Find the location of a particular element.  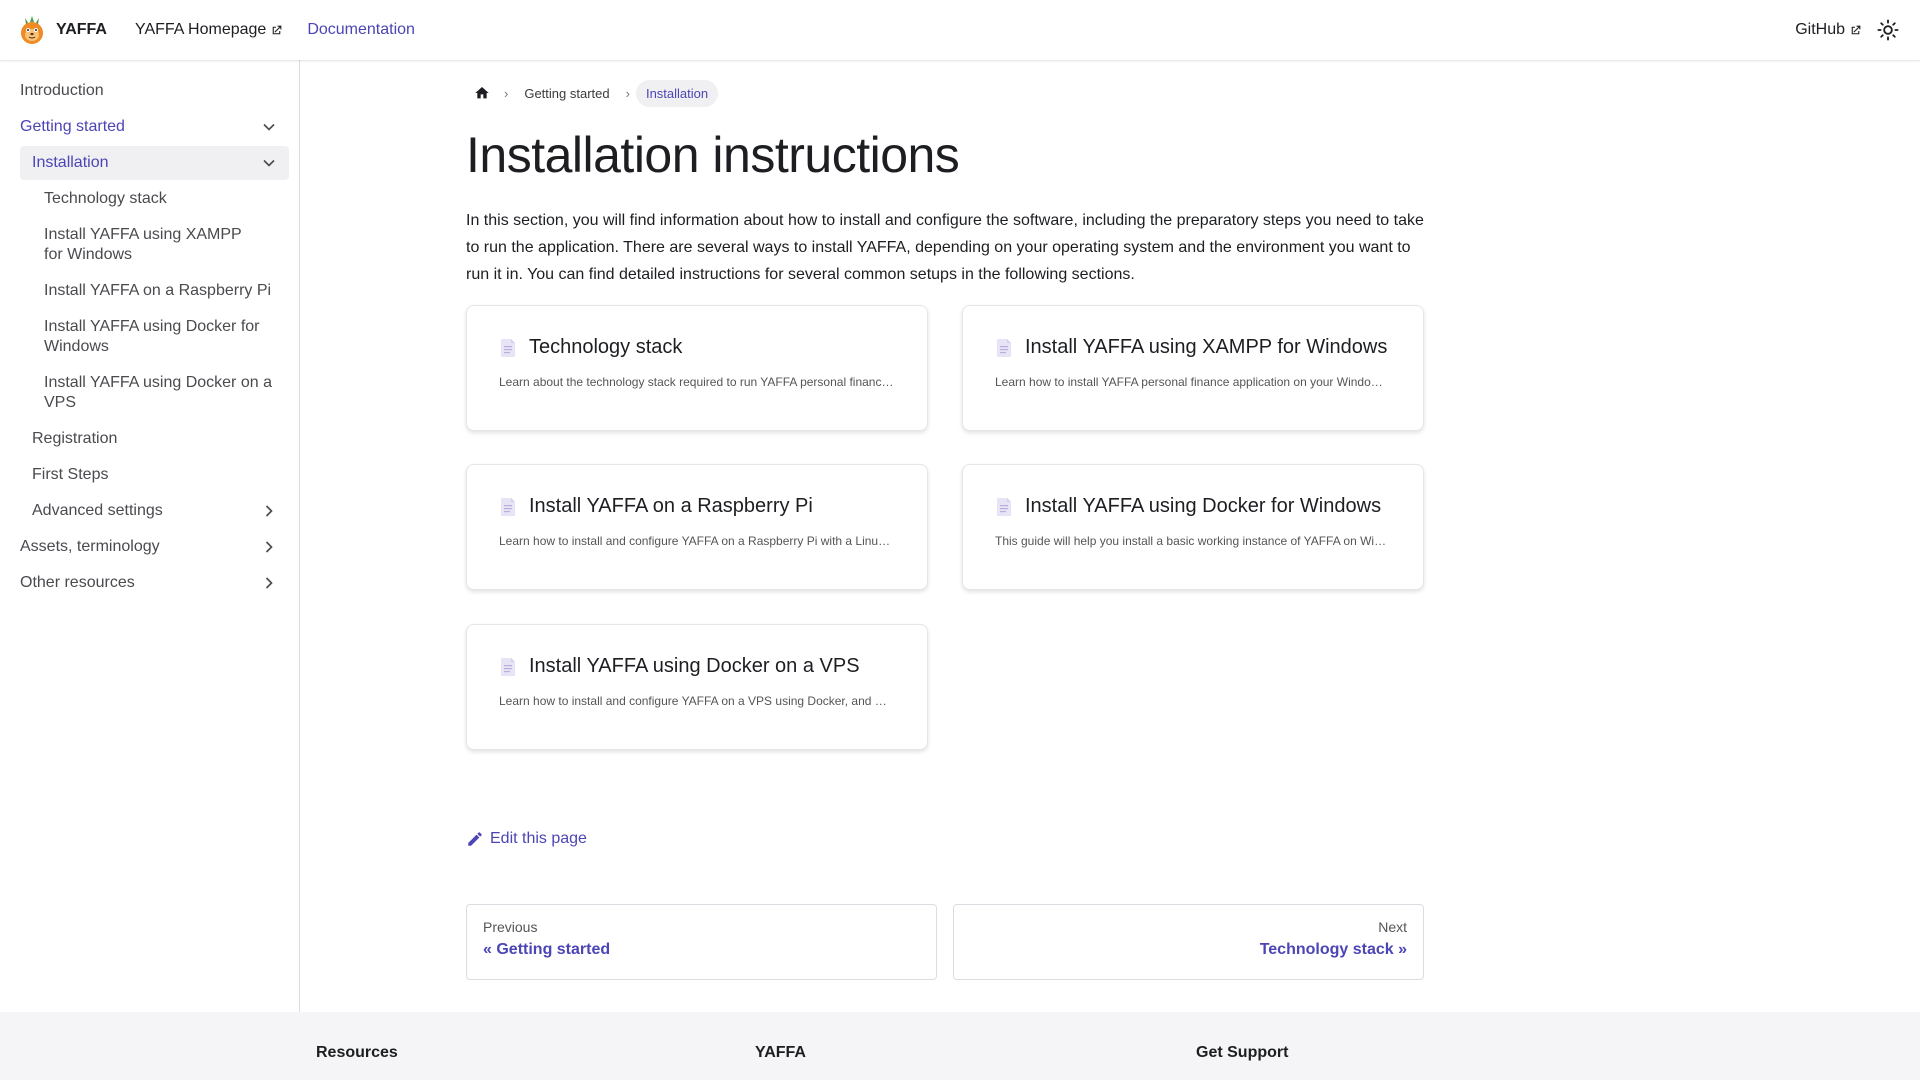

nav-link-homepage: YAFFA Homepage is located at coordinates (209, 30).